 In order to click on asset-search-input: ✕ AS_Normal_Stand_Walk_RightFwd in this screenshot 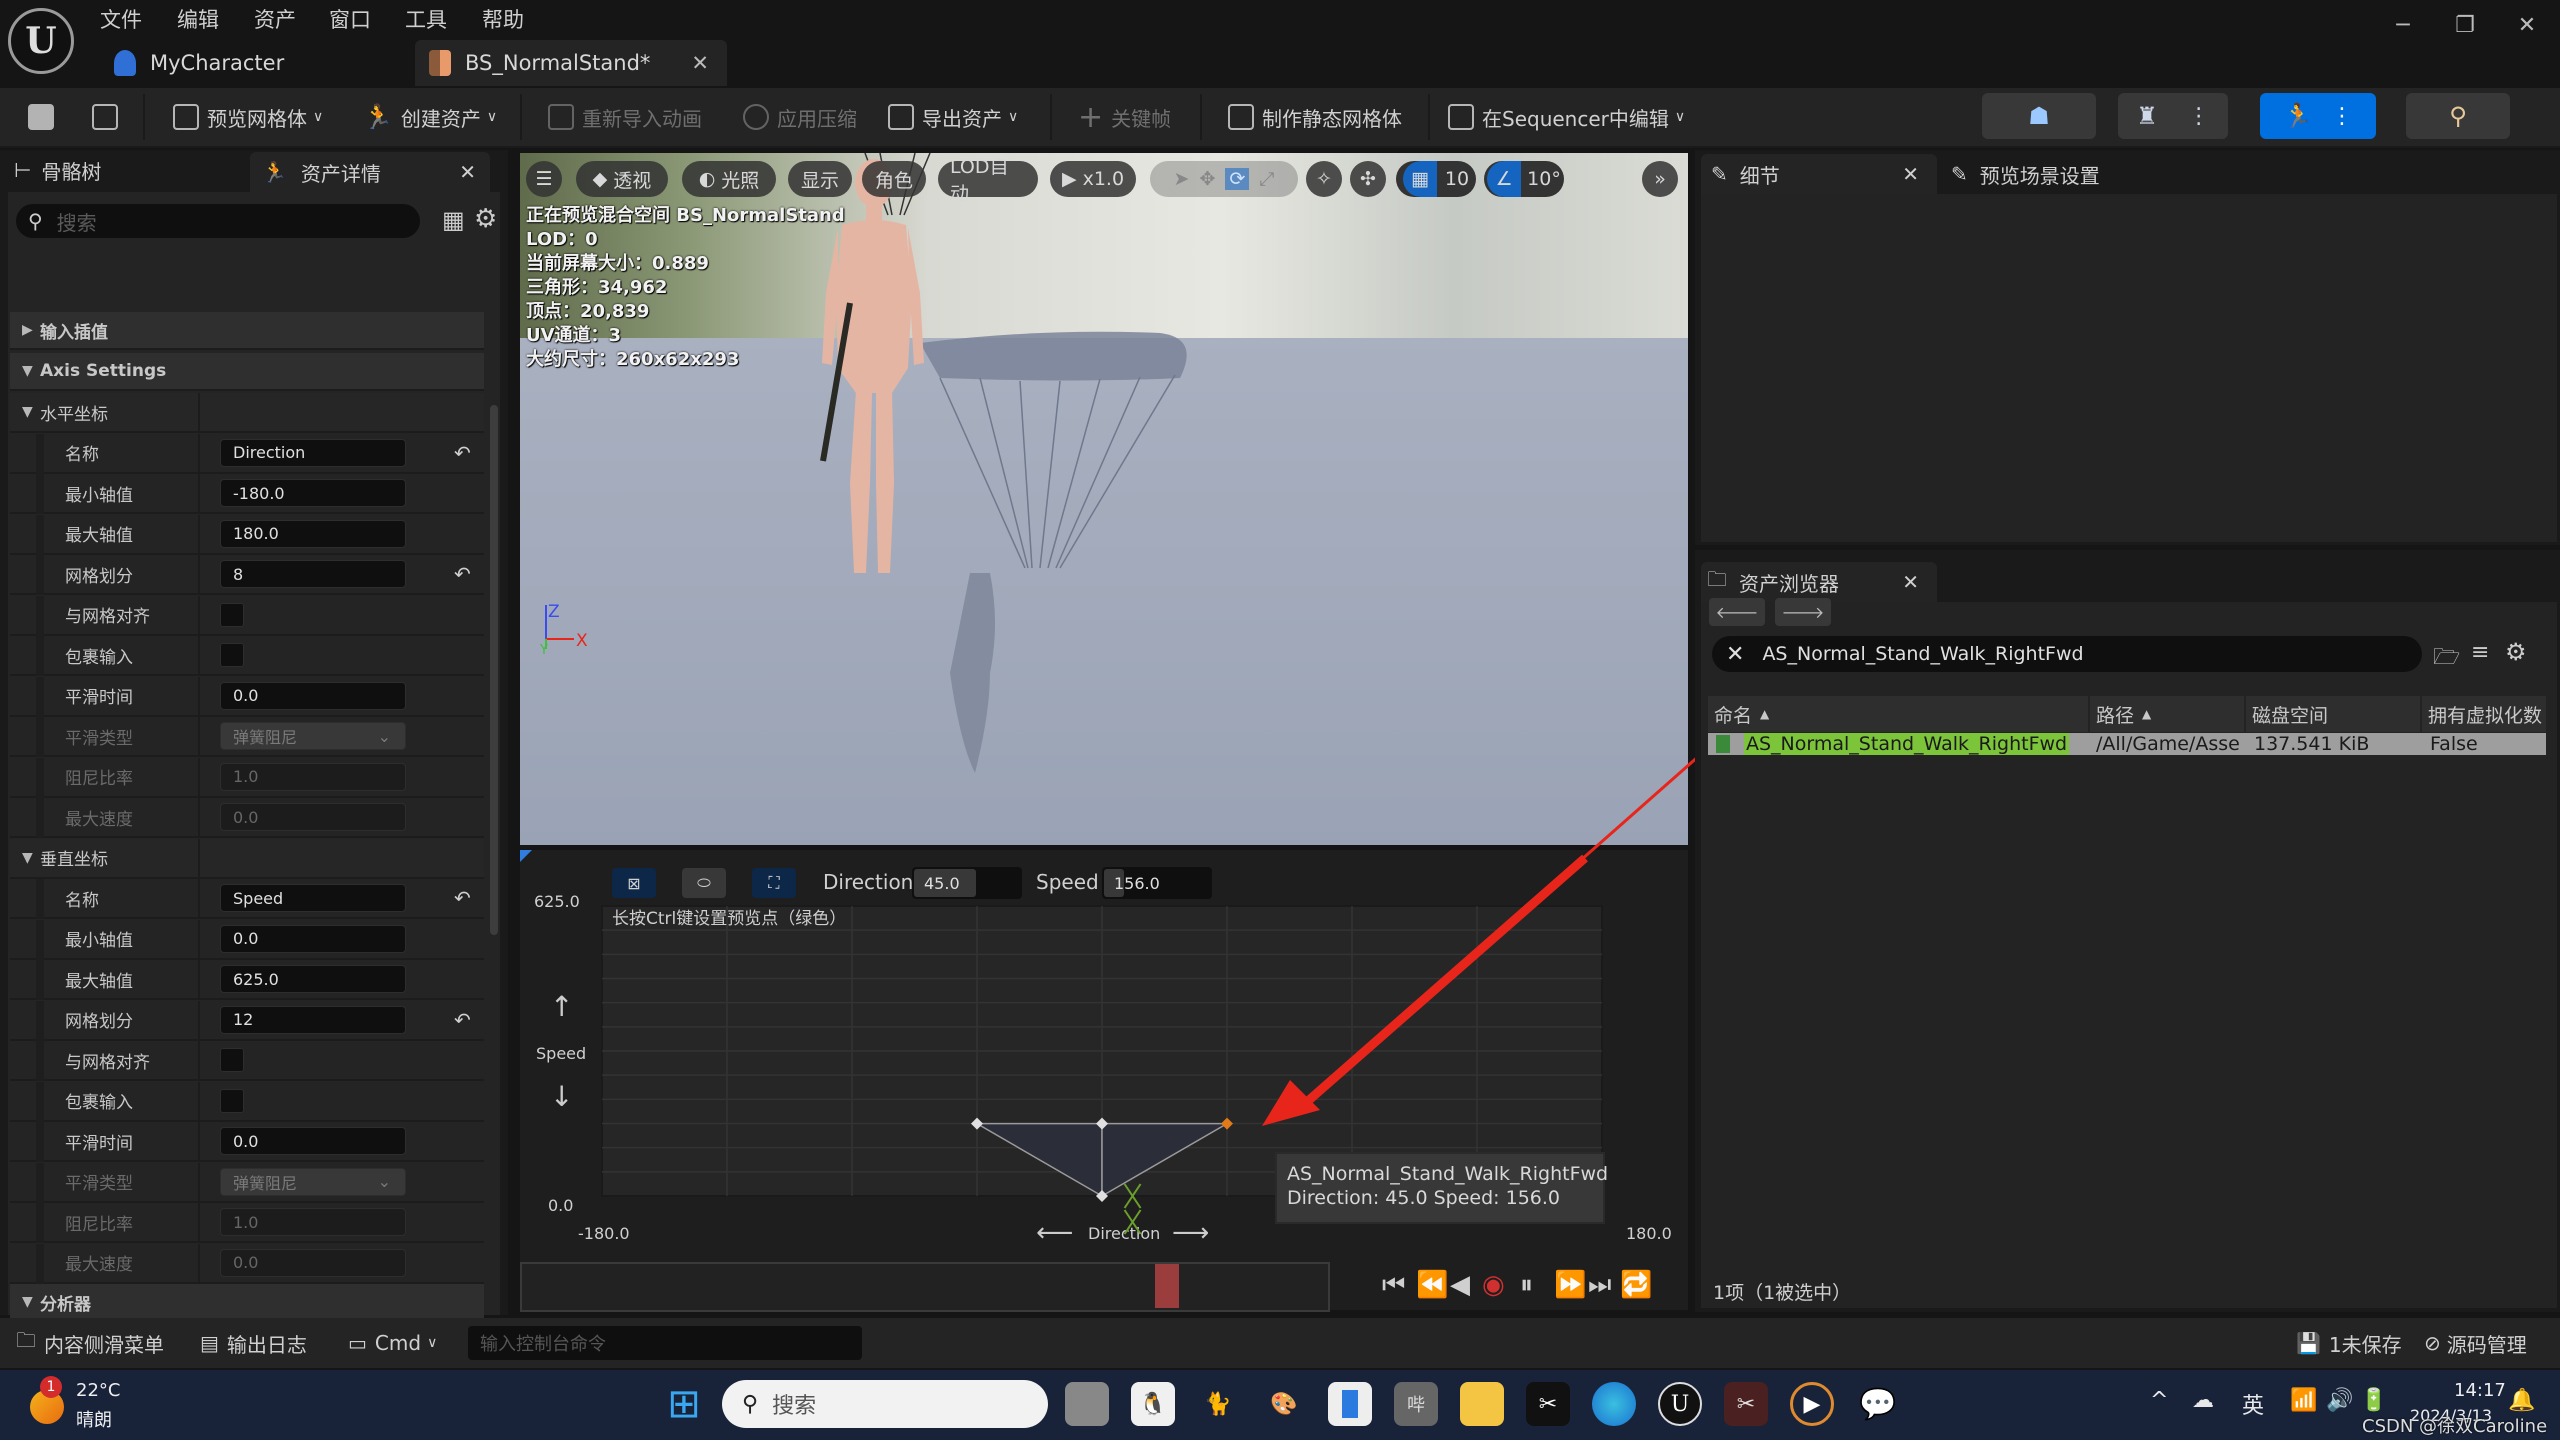, I will do `click(2067, 654)`.